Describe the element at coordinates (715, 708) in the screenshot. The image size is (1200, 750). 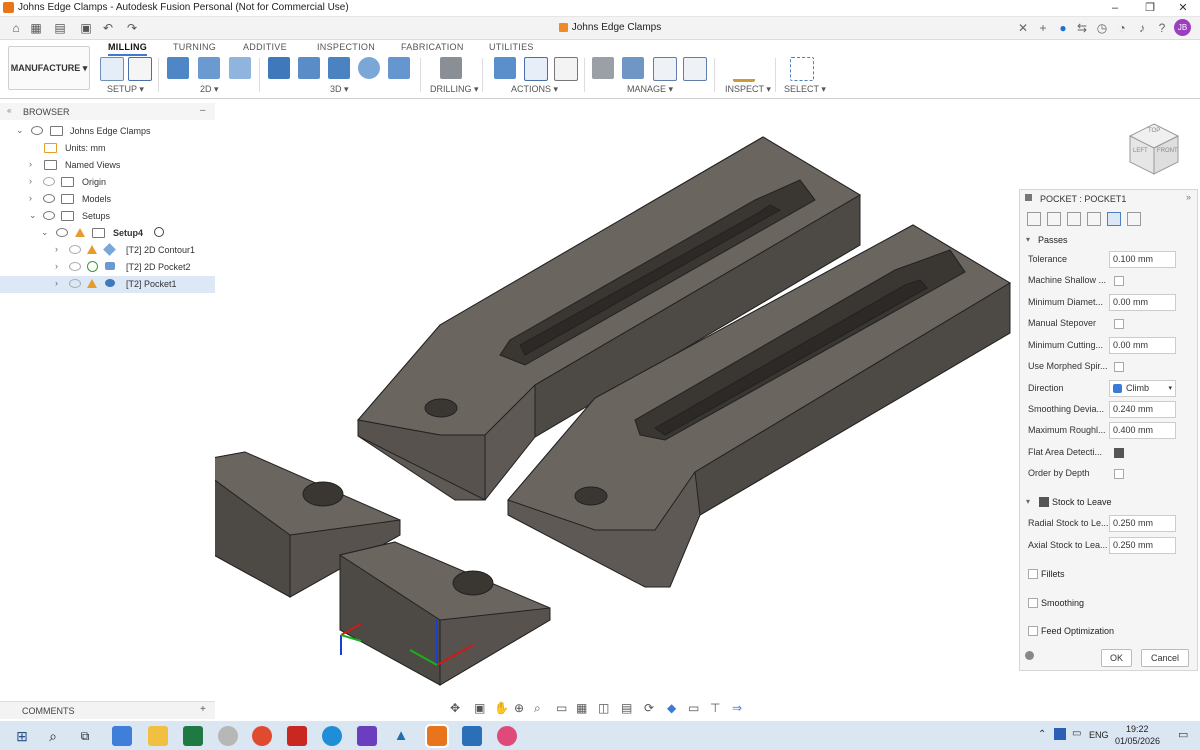
I see `tool-display-icon: ⊤` at that location.